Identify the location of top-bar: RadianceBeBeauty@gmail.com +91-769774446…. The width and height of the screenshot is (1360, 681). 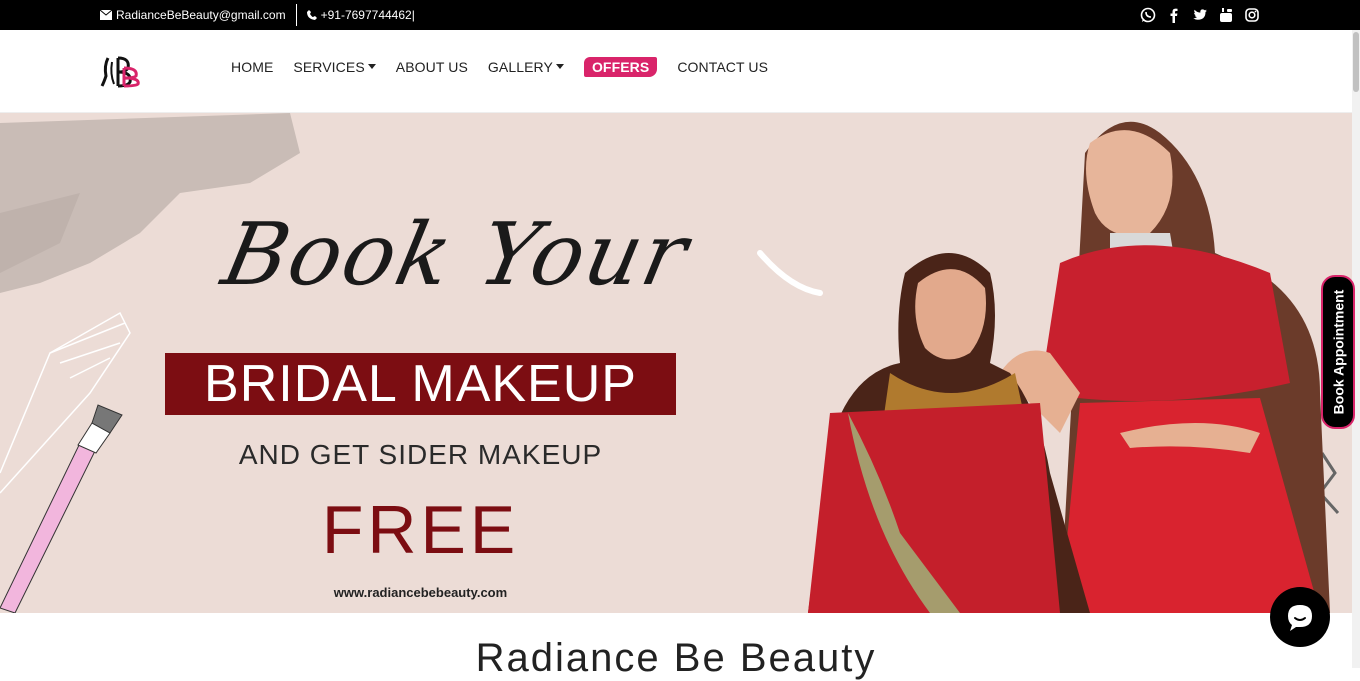
(680, 15).